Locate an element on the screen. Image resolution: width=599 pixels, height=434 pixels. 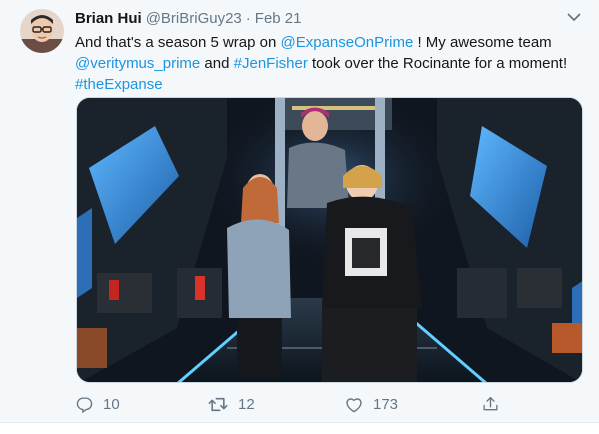
hashtag-link: #JenFisher is located at coordinates (271, 63).